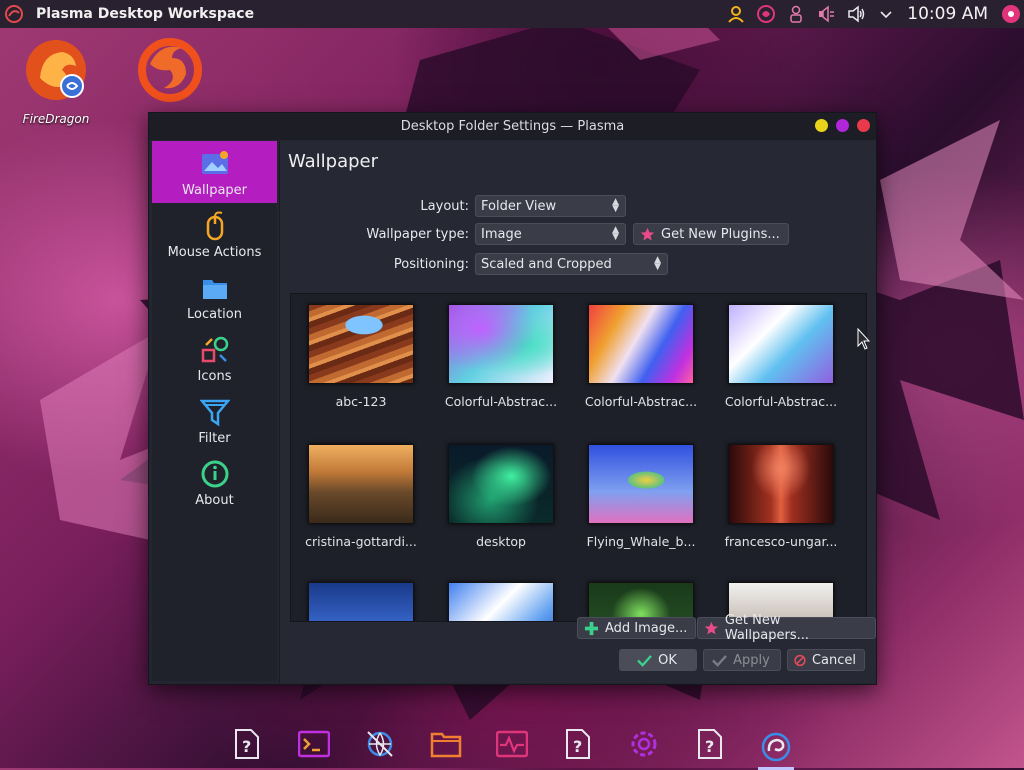 Image resolution: width=1024 pixels, height=770 pixels. Describe the element at coordinates (615, 233) in the screenshot. I see `combobox-arrows-icon: ▲ ▼` at that location.